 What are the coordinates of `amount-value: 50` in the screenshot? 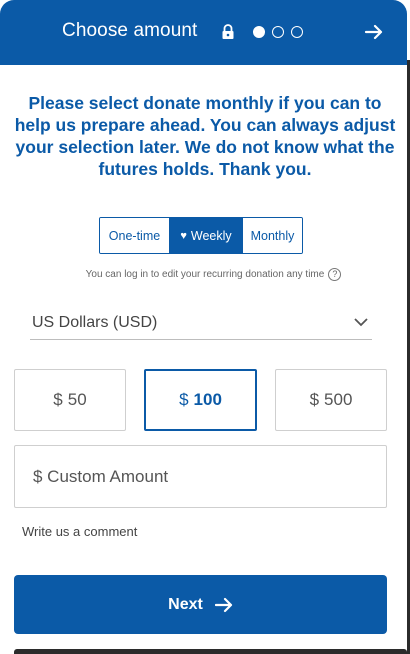 It's located at (77, 399).